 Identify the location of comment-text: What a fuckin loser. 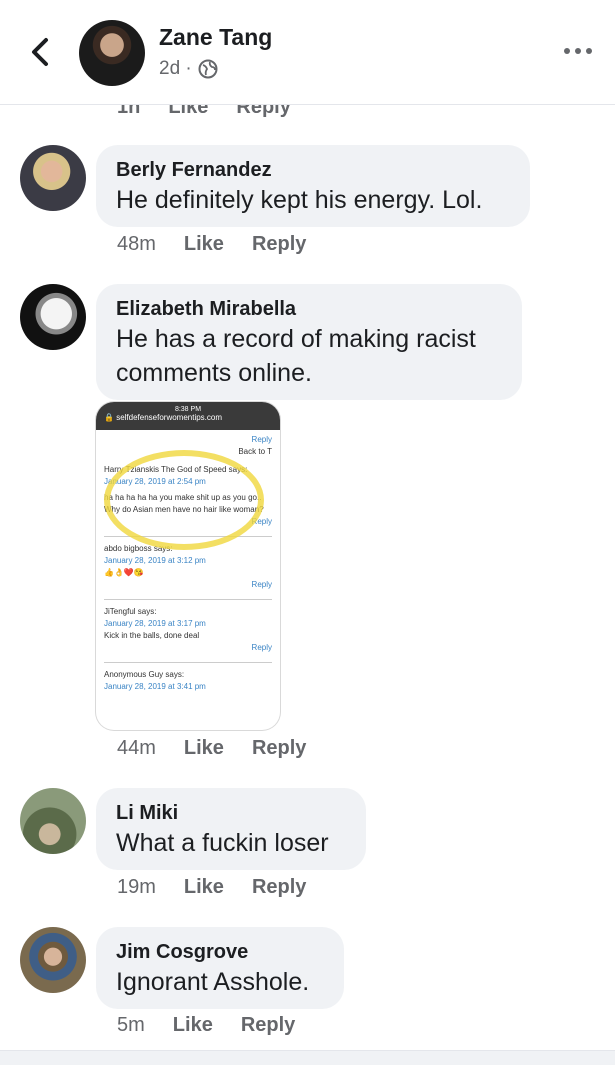
(222, 843).